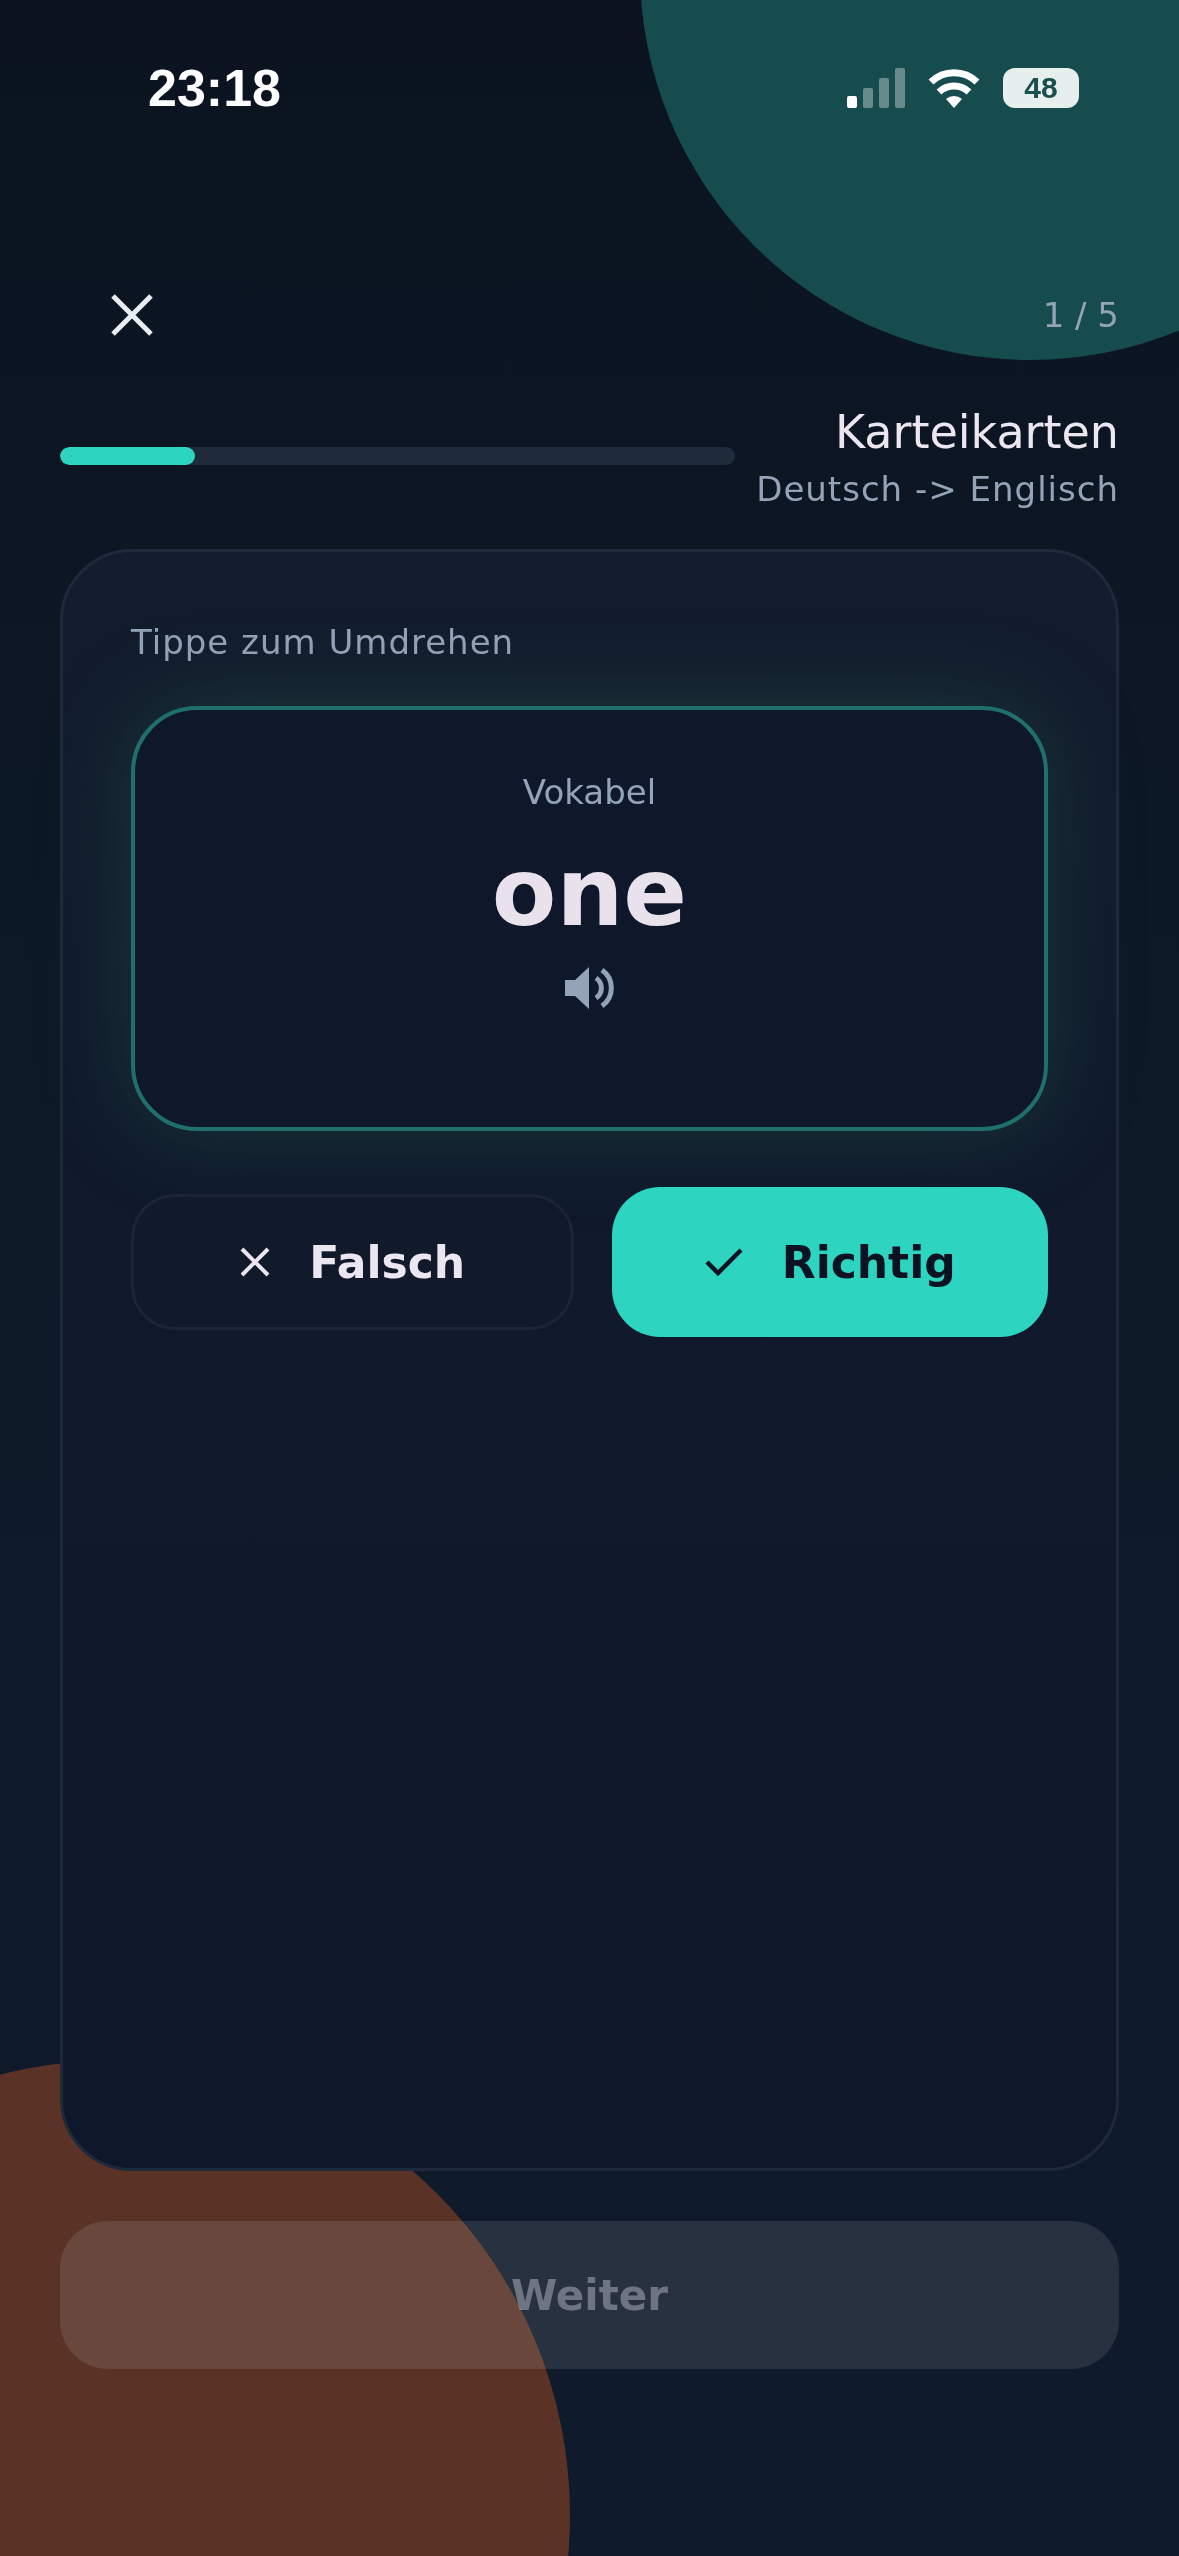 Image resolution: width=1179 pixels, height=2556 pixels. I want to click on answer-button: Richtig, so click(829, 1262).